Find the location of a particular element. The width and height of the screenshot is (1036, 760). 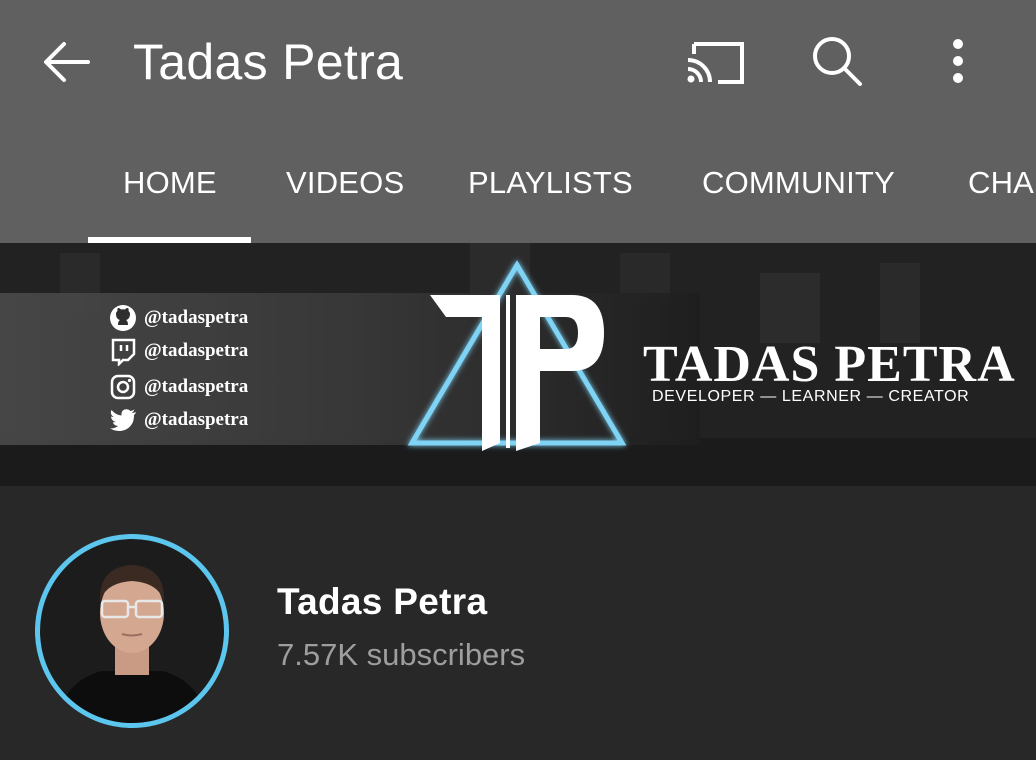

back-arrow-icon is located at coordinates (67, 62).